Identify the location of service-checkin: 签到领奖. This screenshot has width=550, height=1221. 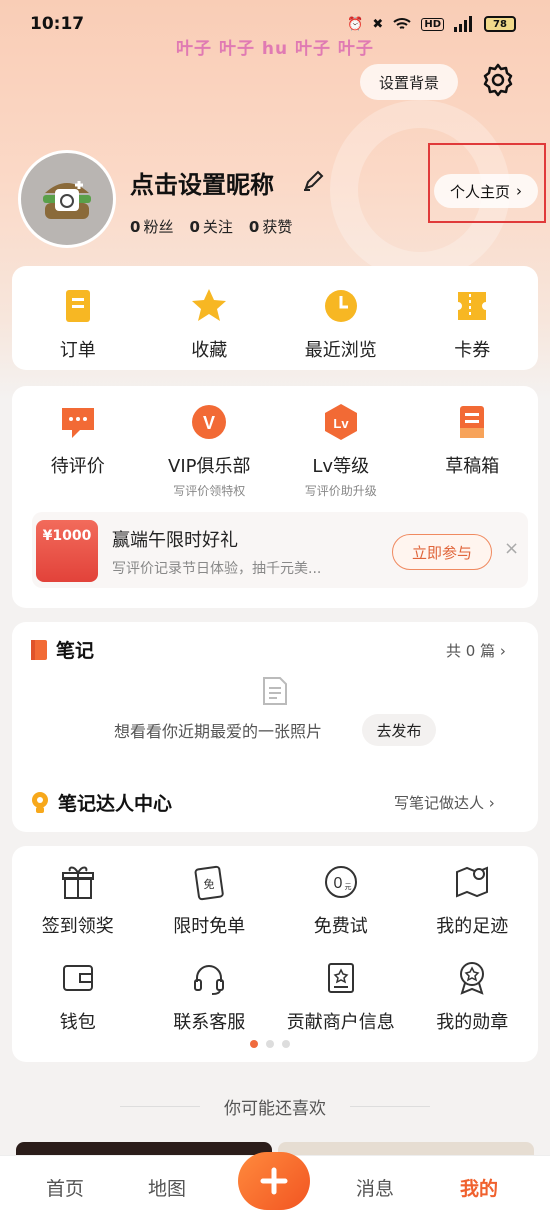
(78, 900).